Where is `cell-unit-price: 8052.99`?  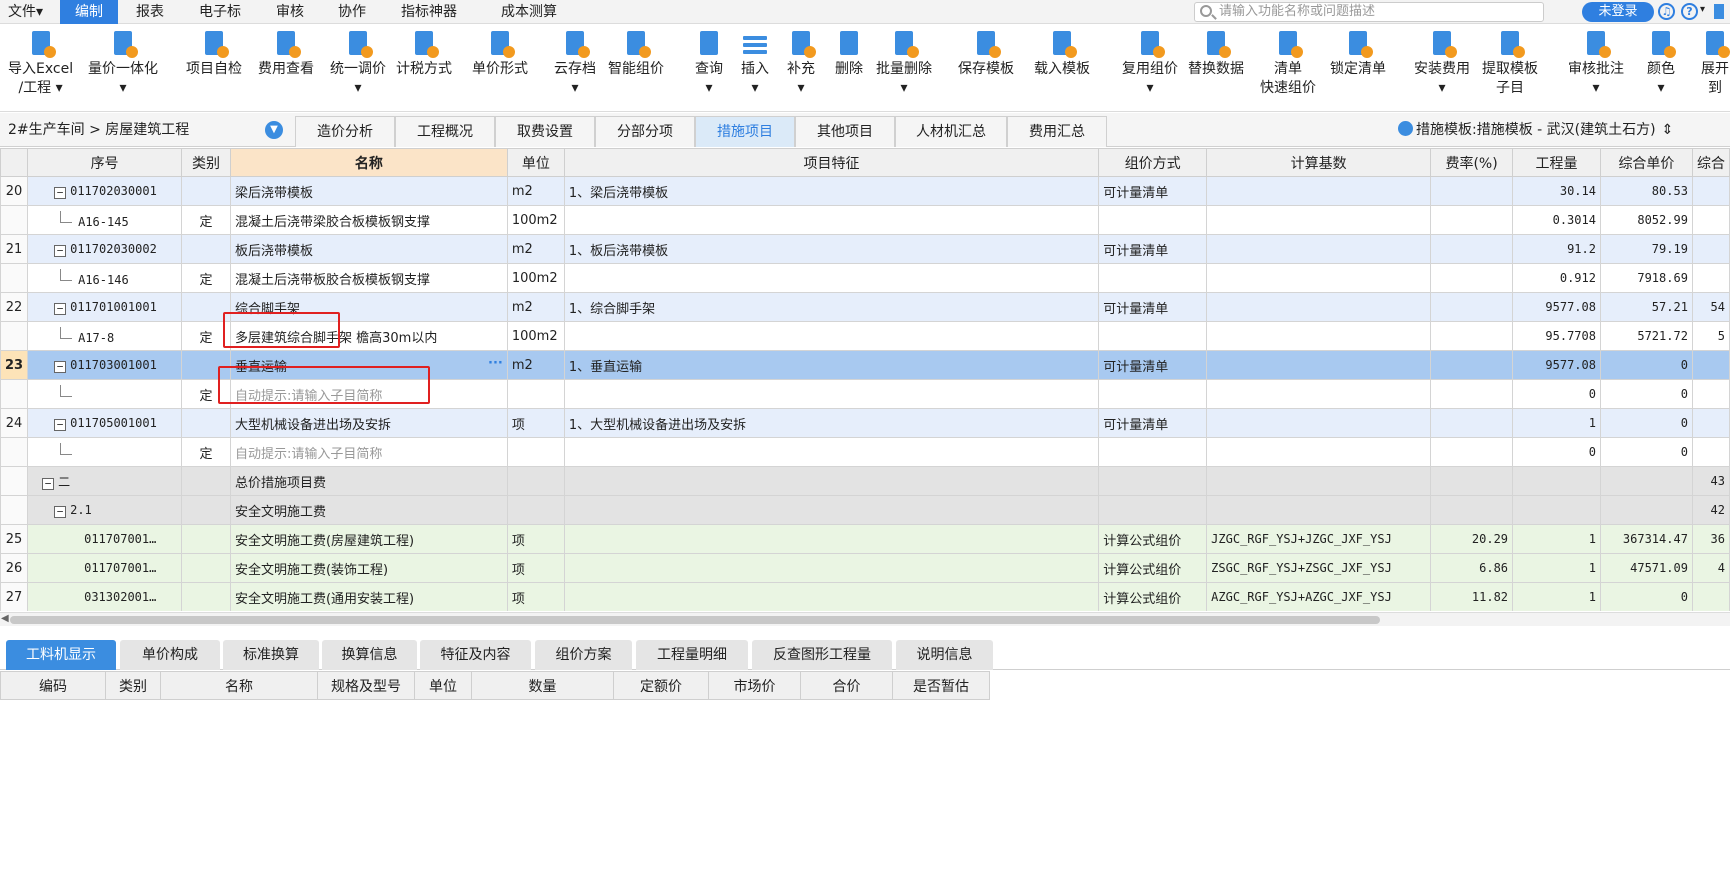
cell-unit-price: 8052.99 is located at coordinates (1646, 220).